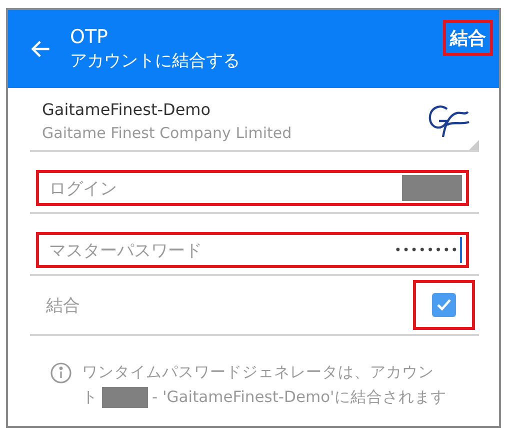 This screenshot has height=439, width=511. Describe the element at coordinates (155, 61) in the screenshot. I see `screen-subtitle: アカウントに結合する` at that location.